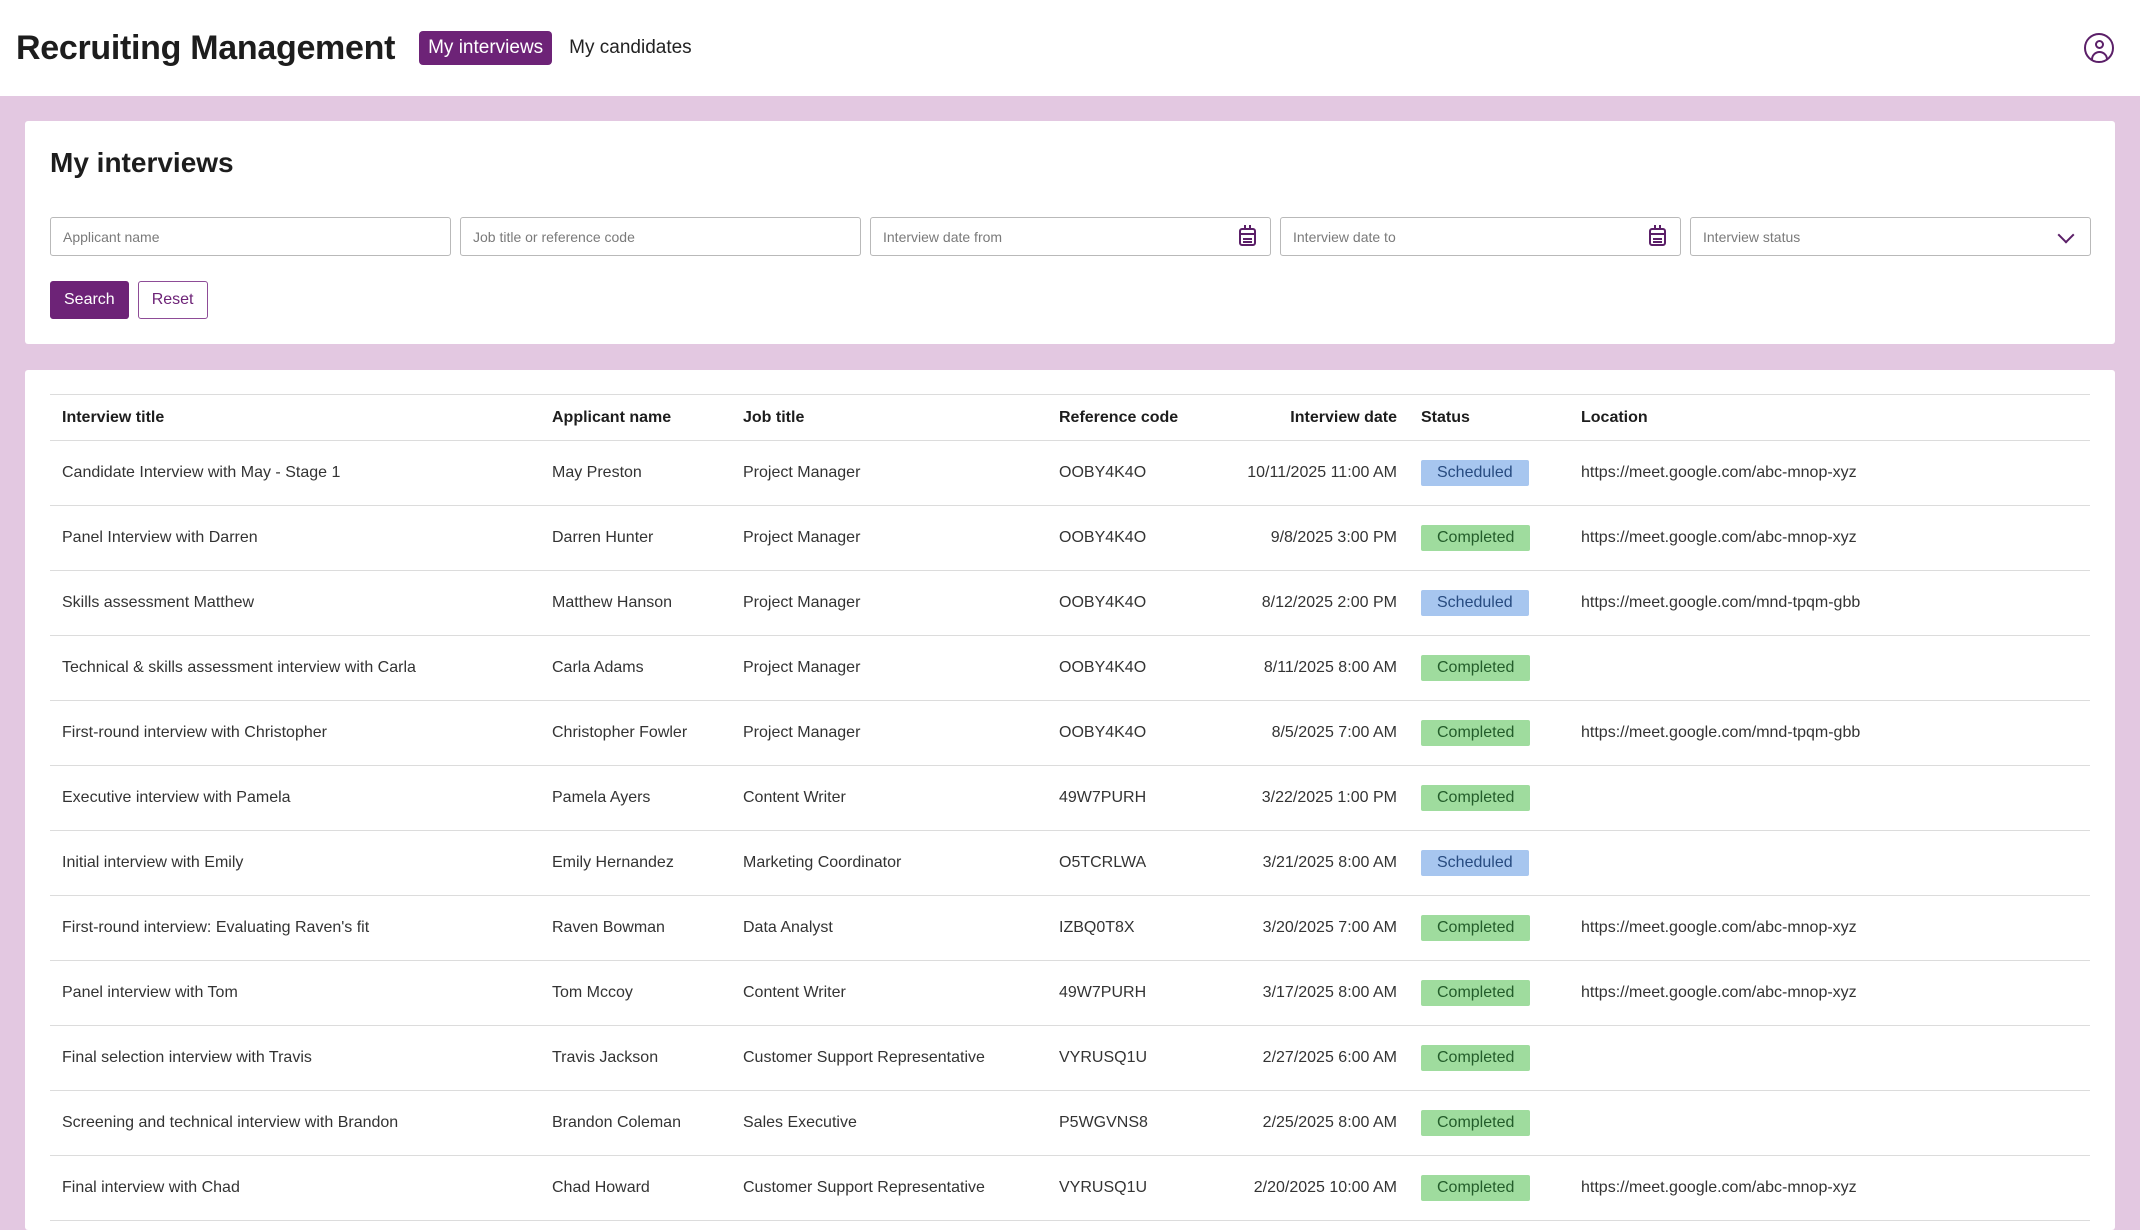 Image resolution: width=2140 pixels, height=1230 pixels. Describe the element at coordinates (635, 603) in the screenshot. I see `applicant-name-cell: Matthew Hanson` at that location.